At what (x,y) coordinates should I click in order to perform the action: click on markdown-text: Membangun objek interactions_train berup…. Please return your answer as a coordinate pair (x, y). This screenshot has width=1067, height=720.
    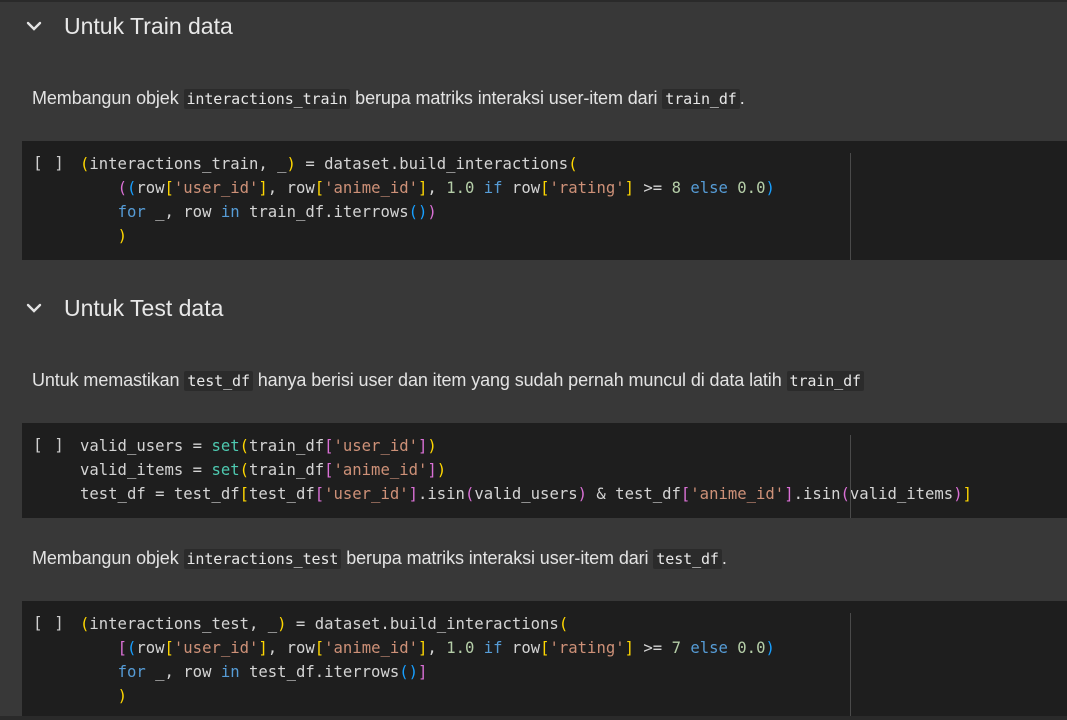
    Looking at the image, I should click on (388, 98).